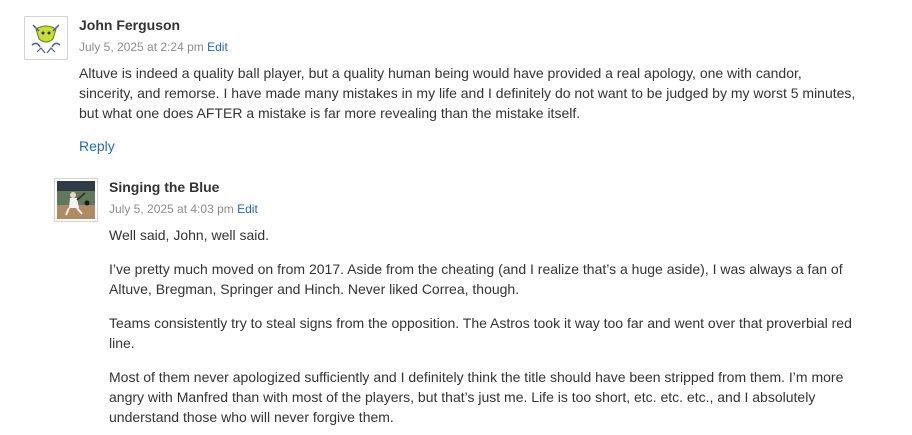 This screenshot has width=912, height=435. I want to click on comment-meta: July 5, 2025 at 4:03 pm Edit, so click(183, 209).